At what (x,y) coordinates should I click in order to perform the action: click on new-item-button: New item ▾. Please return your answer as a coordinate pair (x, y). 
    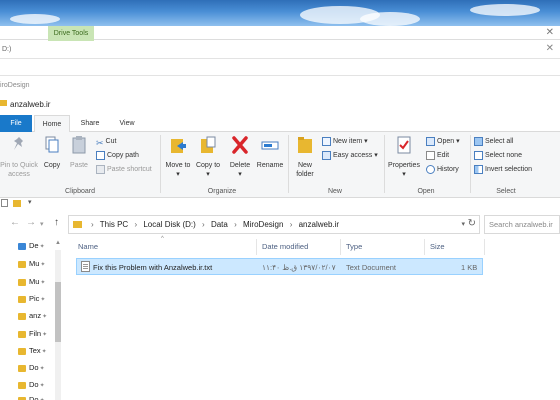
    Looking at the image, I should click on (345, 142).